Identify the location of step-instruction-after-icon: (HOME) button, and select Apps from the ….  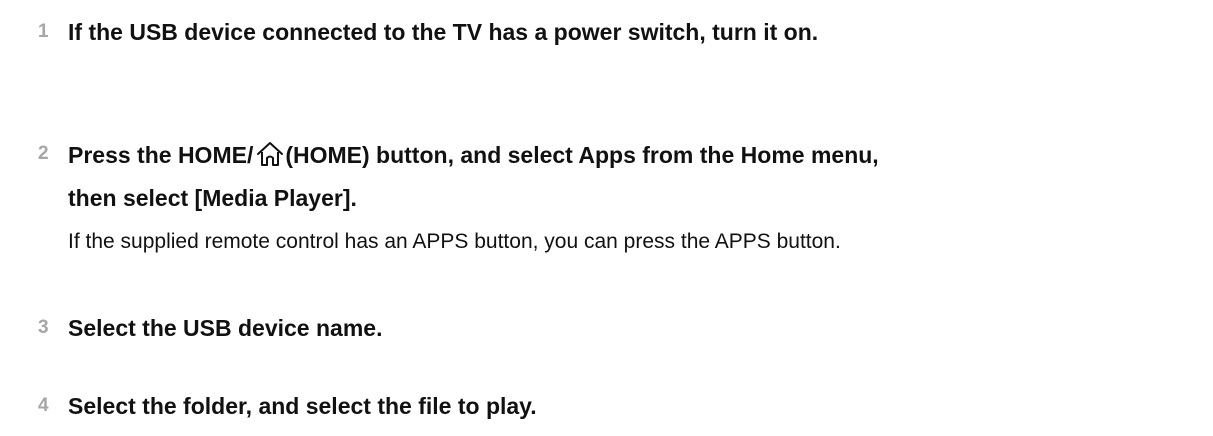
(582, 155).